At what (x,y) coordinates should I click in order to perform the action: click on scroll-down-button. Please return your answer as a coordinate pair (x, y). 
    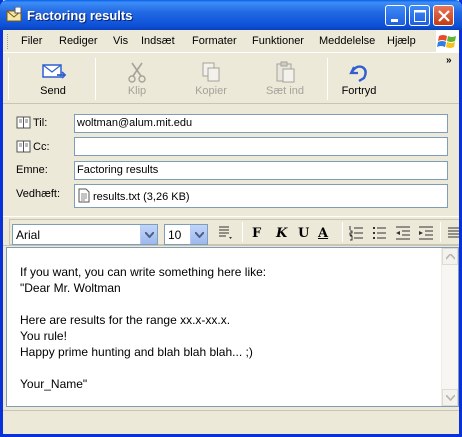
    Looking at the image, I should click on (450, 397).